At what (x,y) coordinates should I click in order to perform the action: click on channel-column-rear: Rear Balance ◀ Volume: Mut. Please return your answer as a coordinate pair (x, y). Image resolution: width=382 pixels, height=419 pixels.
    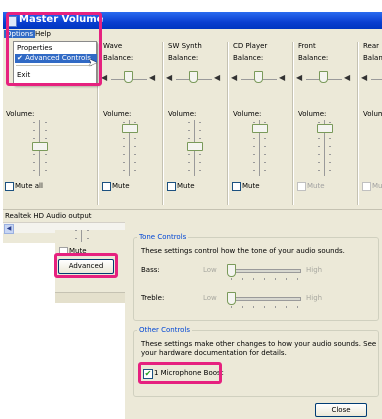
    Looking at the image, I should click on (371, 122).